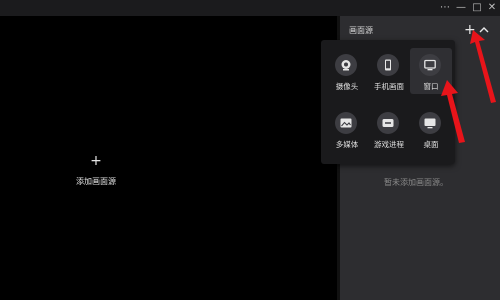 This screenshot has height=300, width=500. What do you see at coordinates (346, 123) in the screenshot?
I see `media-icon` at bounding box center [346, 123].